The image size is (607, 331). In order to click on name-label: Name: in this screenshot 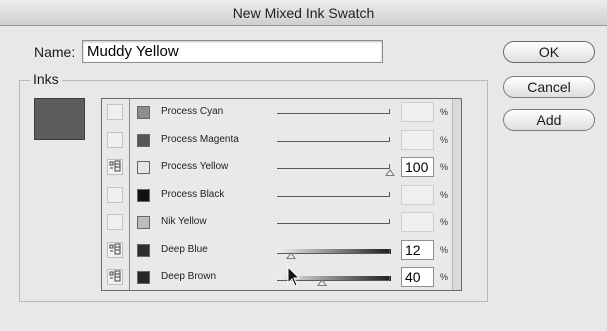, I will do `click(55, 52)`.